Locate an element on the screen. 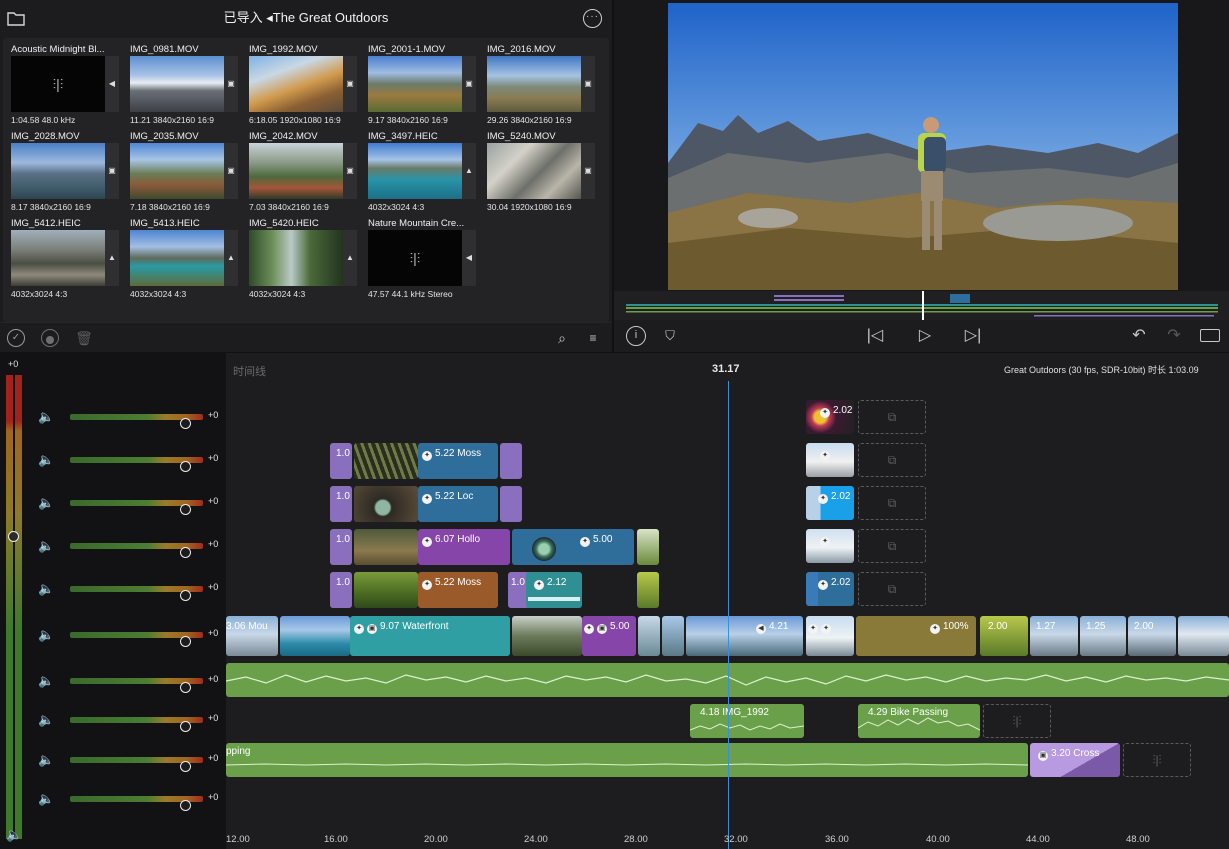 The height and width of the screenshot is (849, 1229). folder-icon is located at coordinates (16, 18).